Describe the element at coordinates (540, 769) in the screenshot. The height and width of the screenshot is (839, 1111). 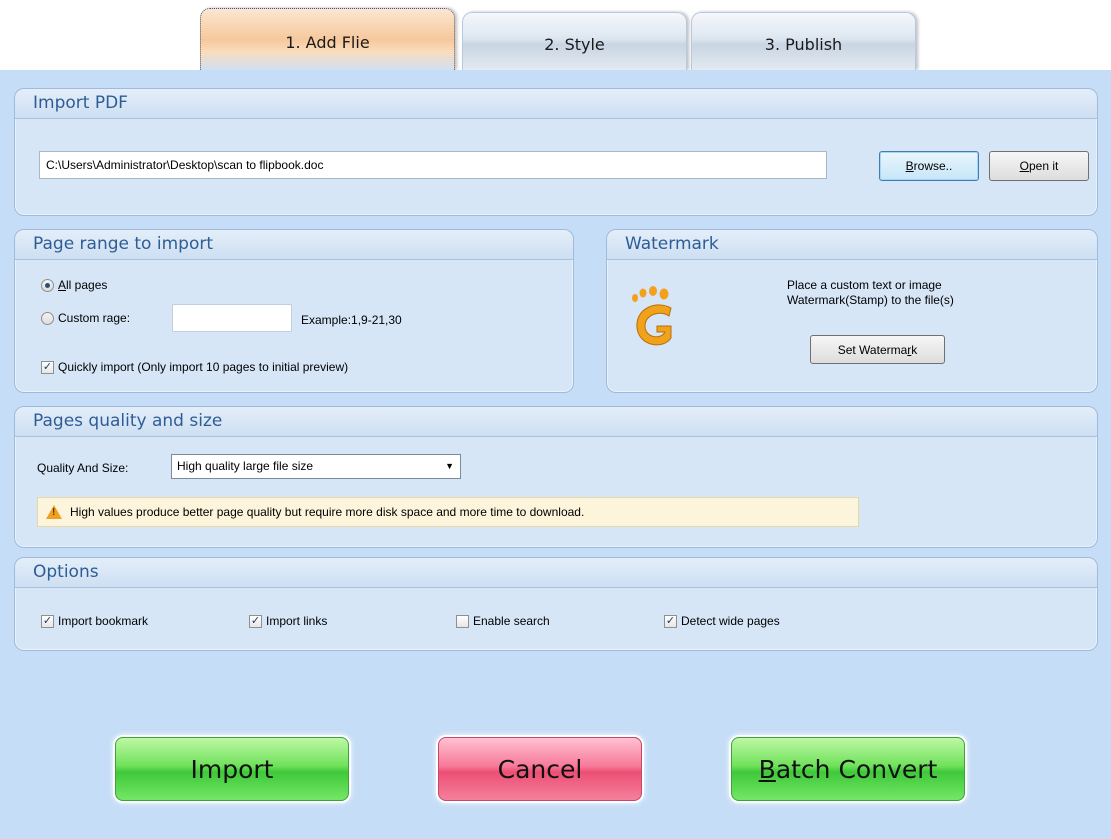
I see `cancel-button: Cancel` at that location.